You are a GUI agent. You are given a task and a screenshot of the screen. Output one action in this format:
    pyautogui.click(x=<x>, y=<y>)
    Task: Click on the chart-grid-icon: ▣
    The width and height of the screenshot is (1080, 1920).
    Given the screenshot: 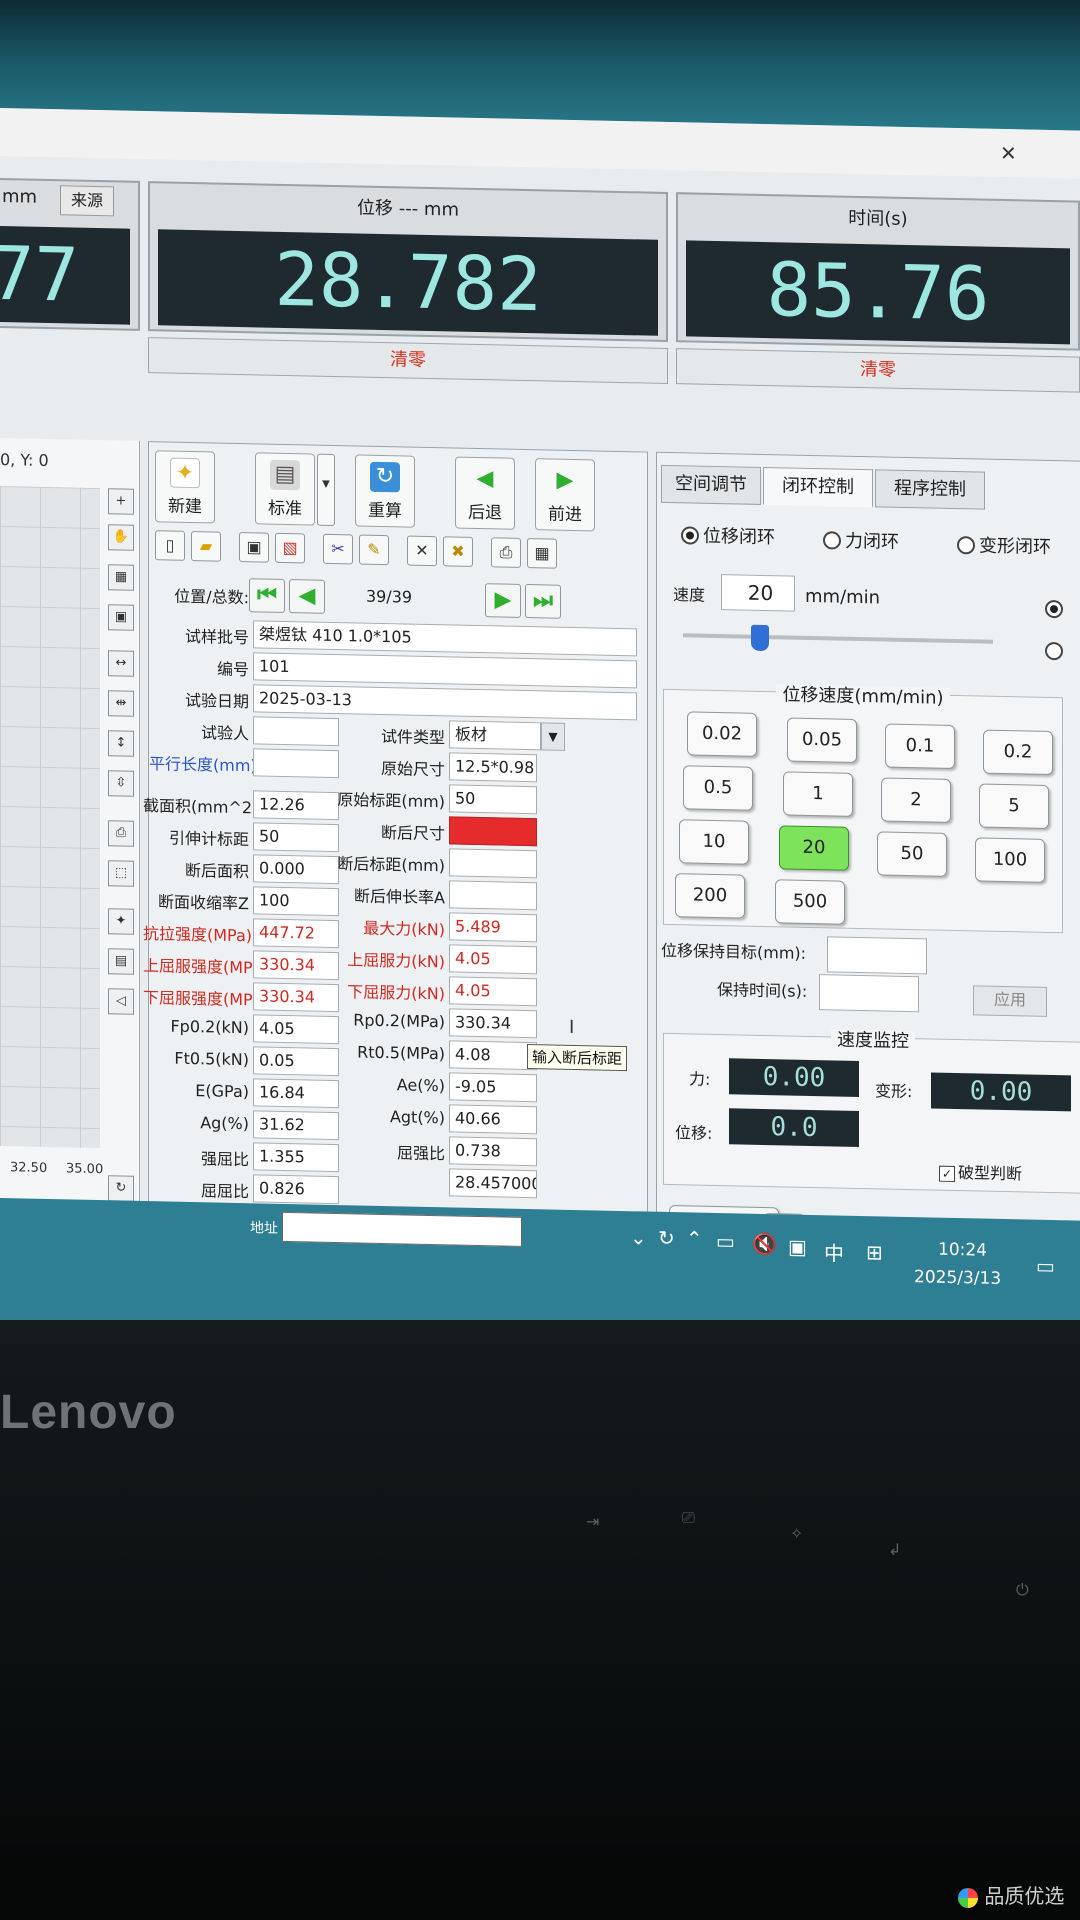 What is the action you would take?
    pyautogui.click(x=121, y=617)
    